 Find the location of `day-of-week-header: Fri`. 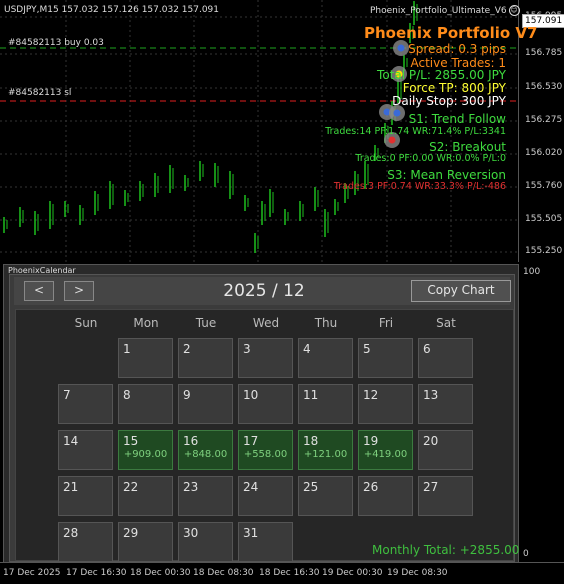

day-of-week-header: Fri is located at coordinates (386, 323).